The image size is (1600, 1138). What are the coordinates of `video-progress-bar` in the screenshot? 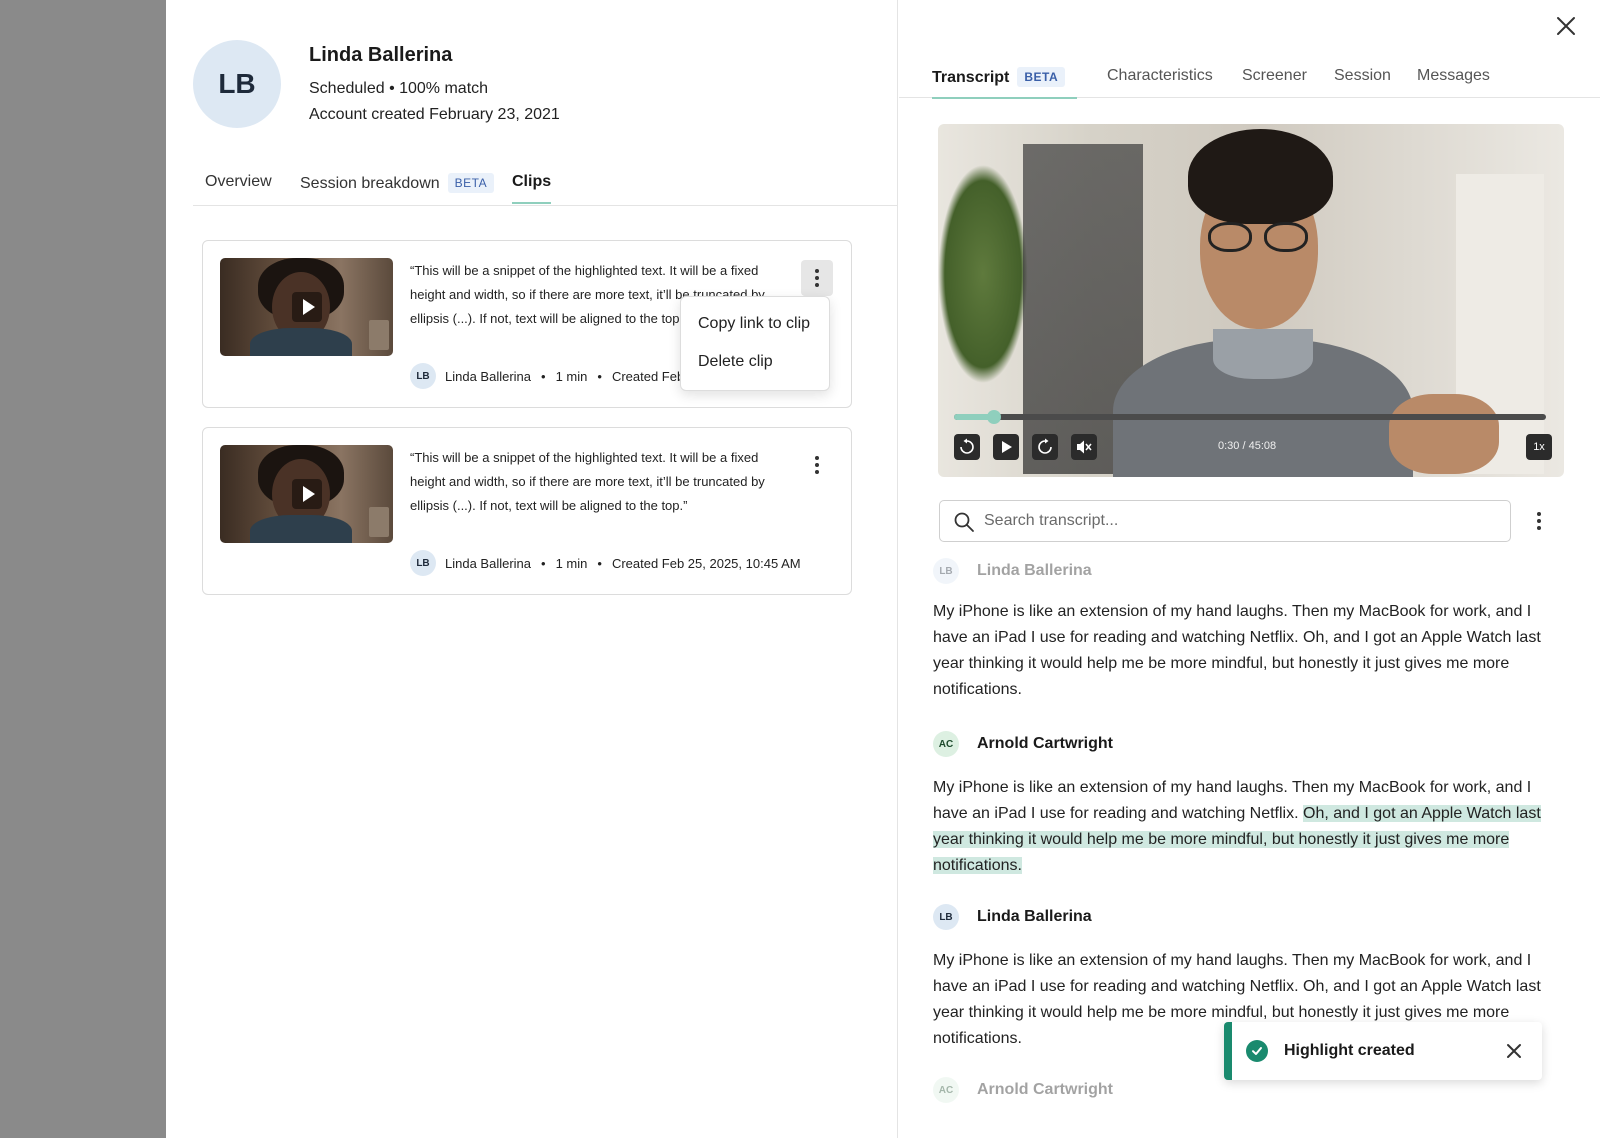 It's located at (1250, 417).